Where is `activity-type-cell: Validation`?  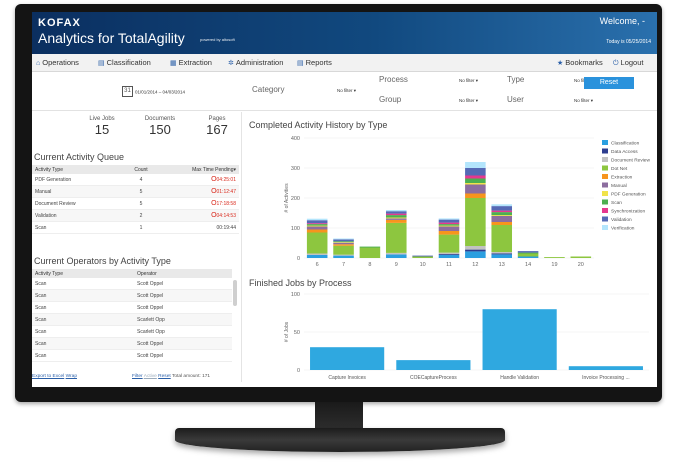
activity-type-cell: Validation is located at coordinates (75, 215).